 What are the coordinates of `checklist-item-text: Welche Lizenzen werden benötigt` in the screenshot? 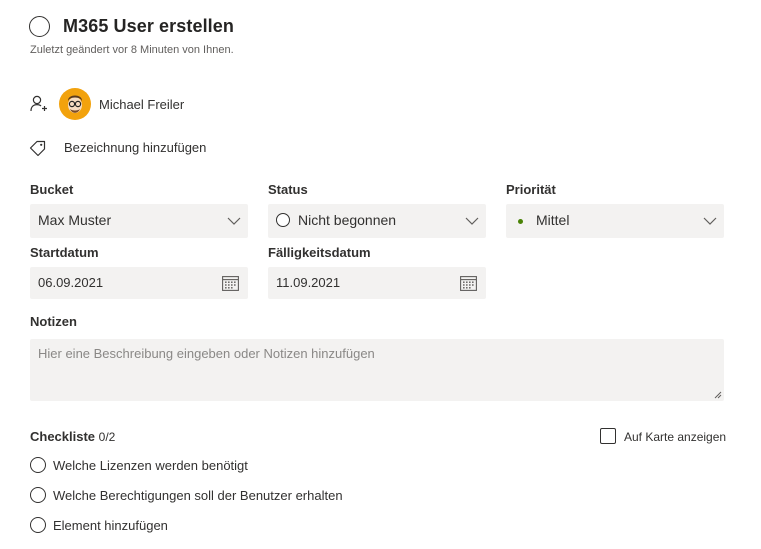 It's located at (150, 465).